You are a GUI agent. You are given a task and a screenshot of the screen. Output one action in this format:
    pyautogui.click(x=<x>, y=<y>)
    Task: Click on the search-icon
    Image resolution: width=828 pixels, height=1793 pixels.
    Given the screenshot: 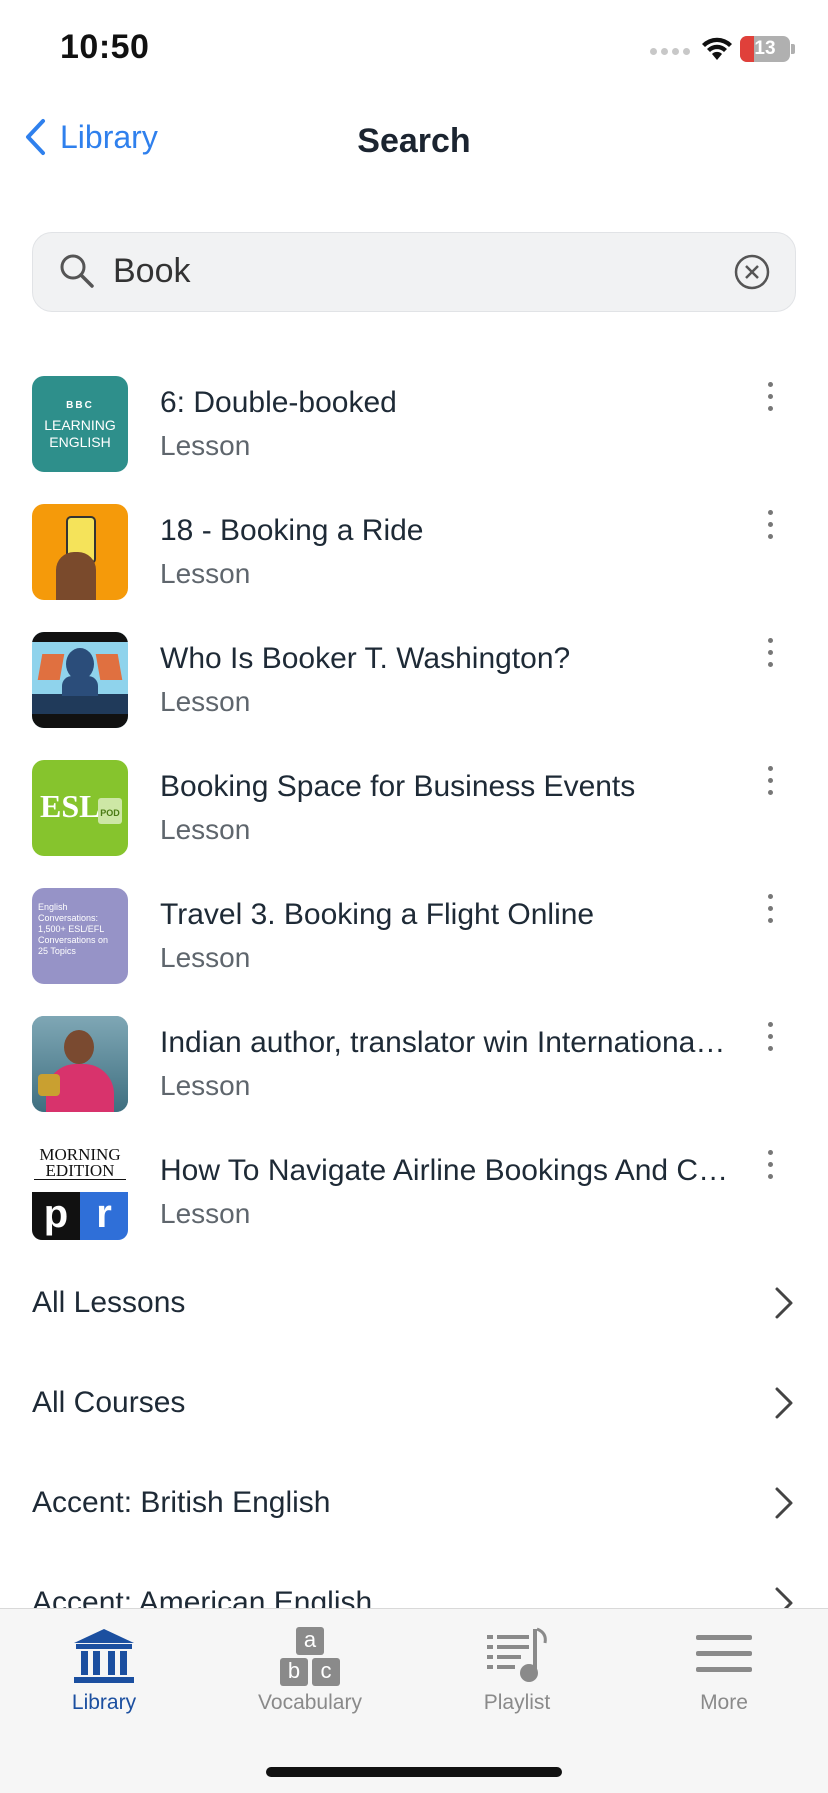 What is the action you would take?
    pyautogui.click(x=77, y=271)
    